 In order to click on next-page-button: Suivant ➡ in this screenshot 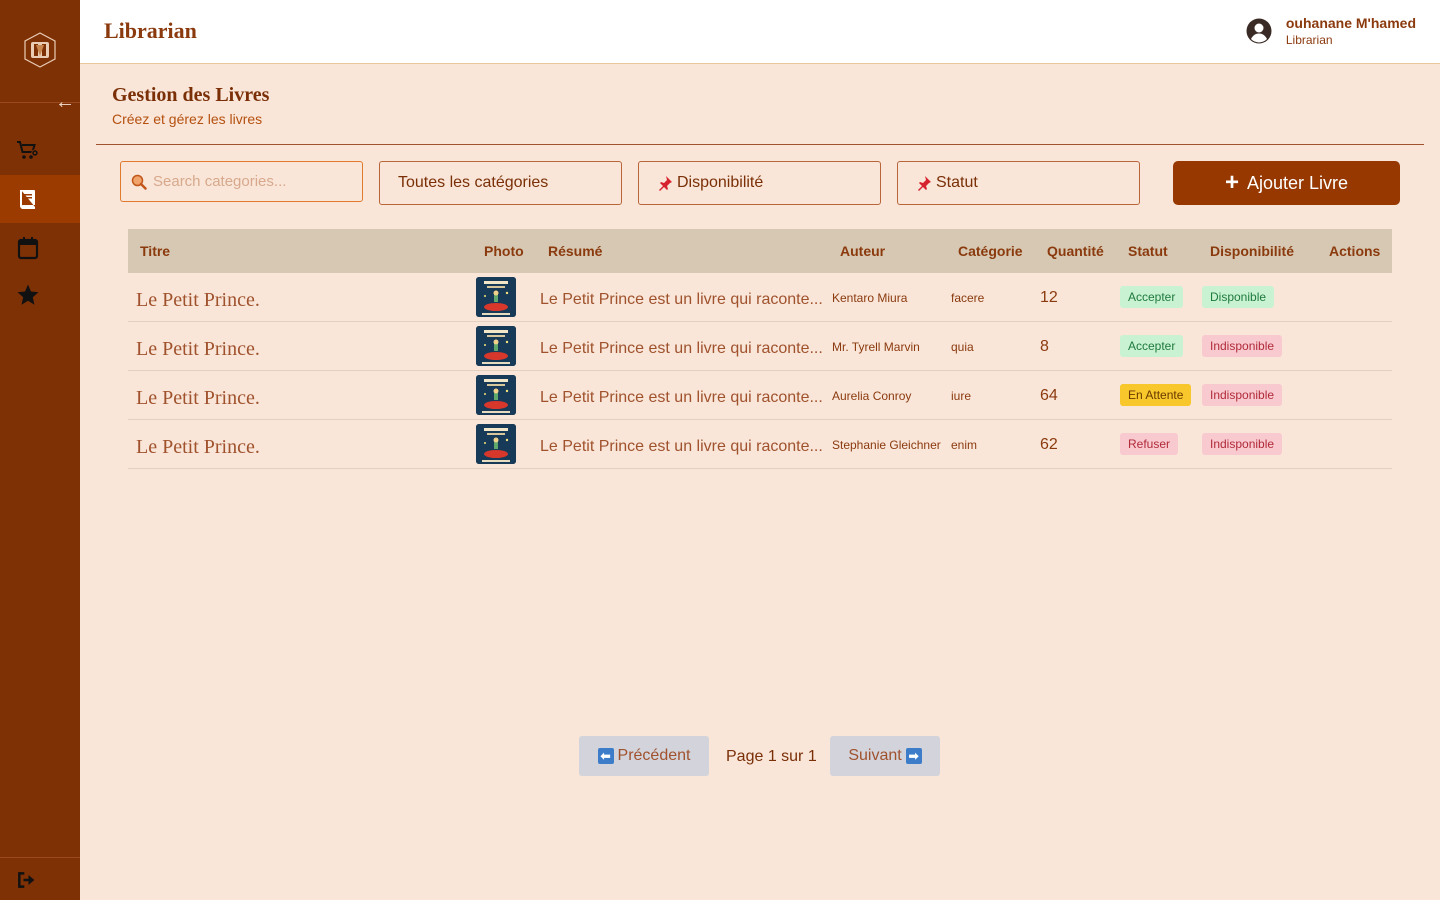, I will do `click(885, 756)`.